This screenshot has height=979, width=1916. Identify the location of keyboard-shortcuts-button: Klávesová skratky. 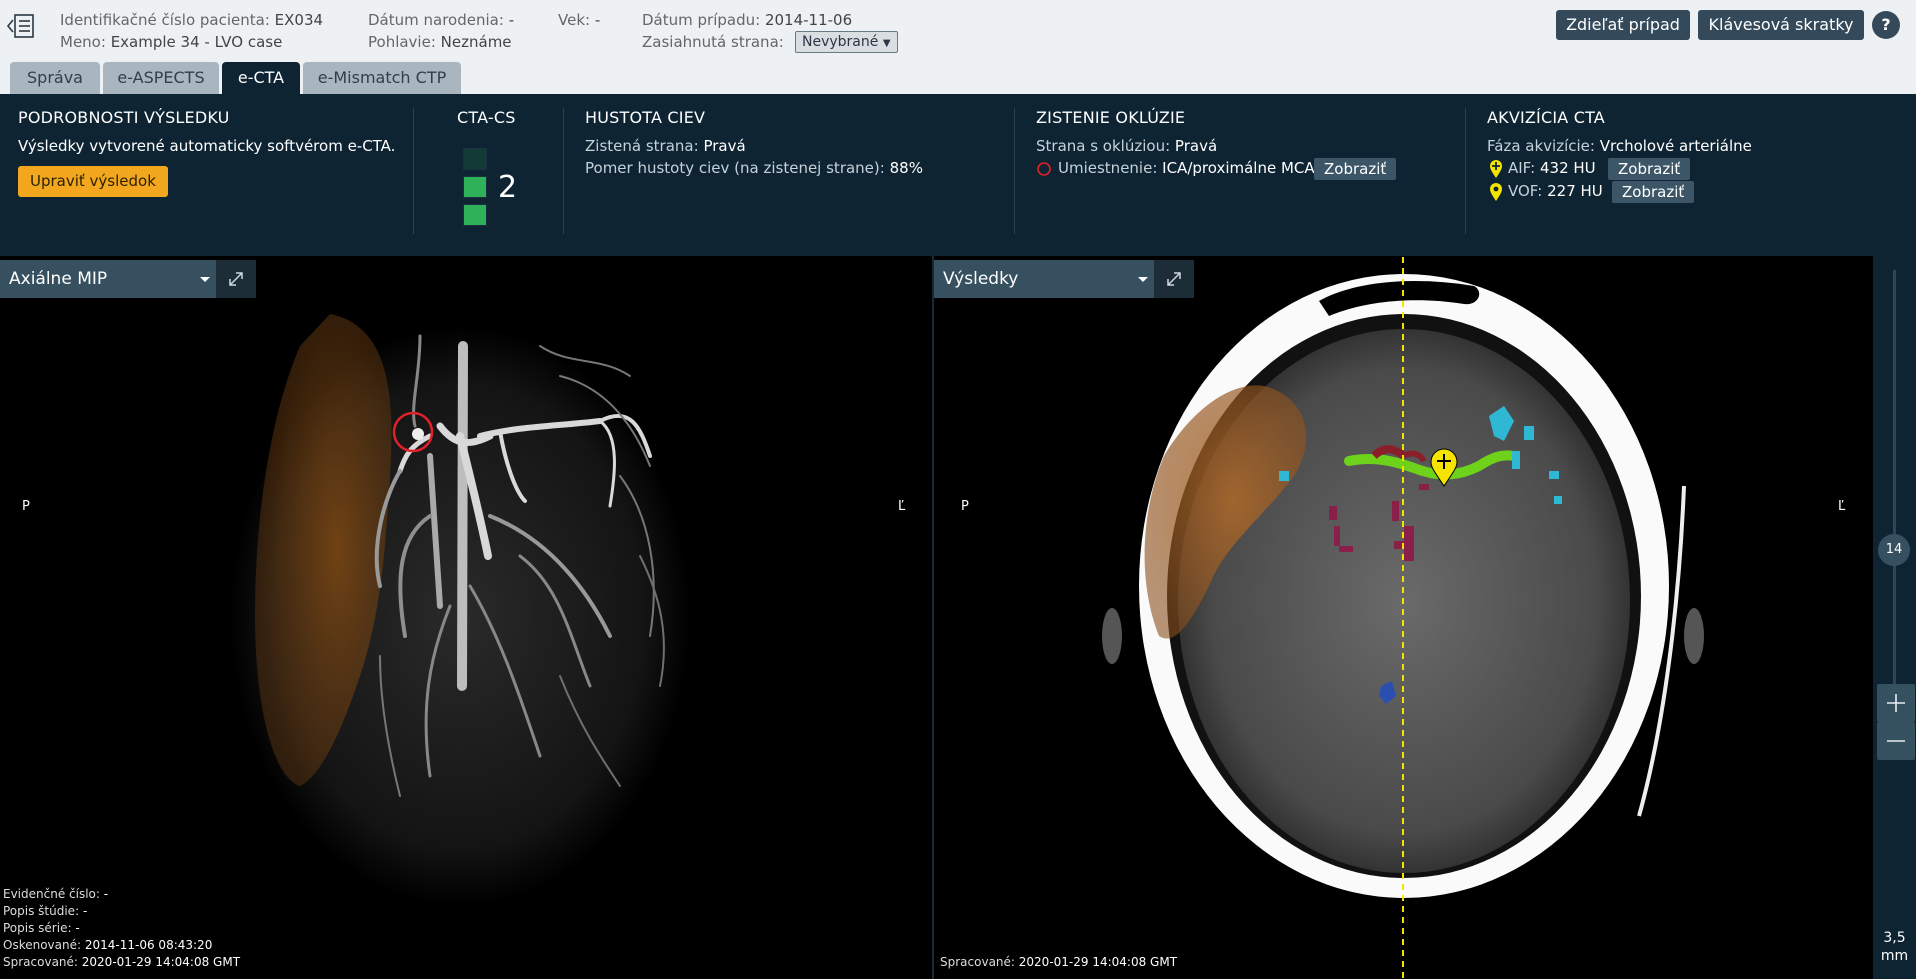
(1781, 25).